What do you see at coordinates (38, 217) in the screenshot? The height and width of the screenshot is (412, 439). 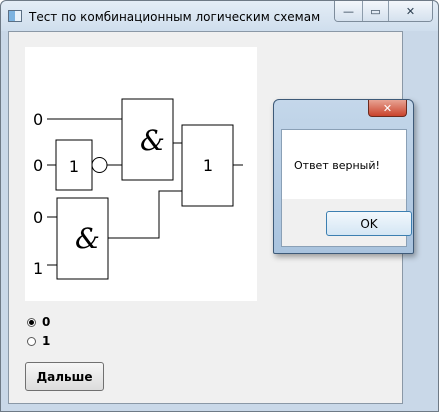 I see `input-label-3: 0` at bounding box center [38, 217].